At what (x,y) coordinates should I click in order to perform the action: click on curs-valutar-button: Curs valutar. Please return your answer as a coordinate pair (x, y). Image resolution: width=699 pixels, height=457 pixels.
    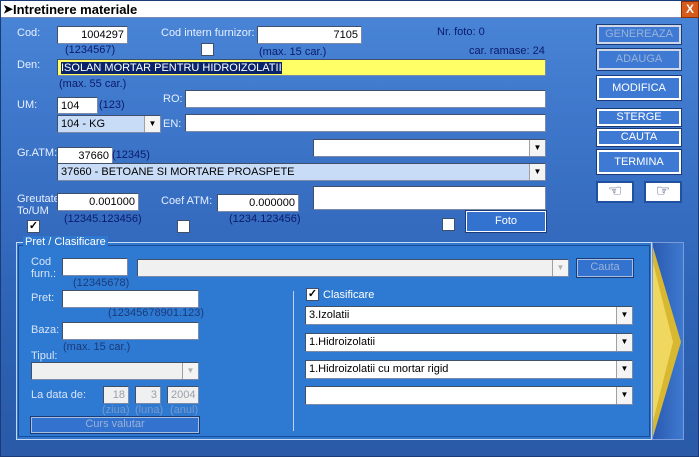
    Looking at the image, I should click on (115, 425).